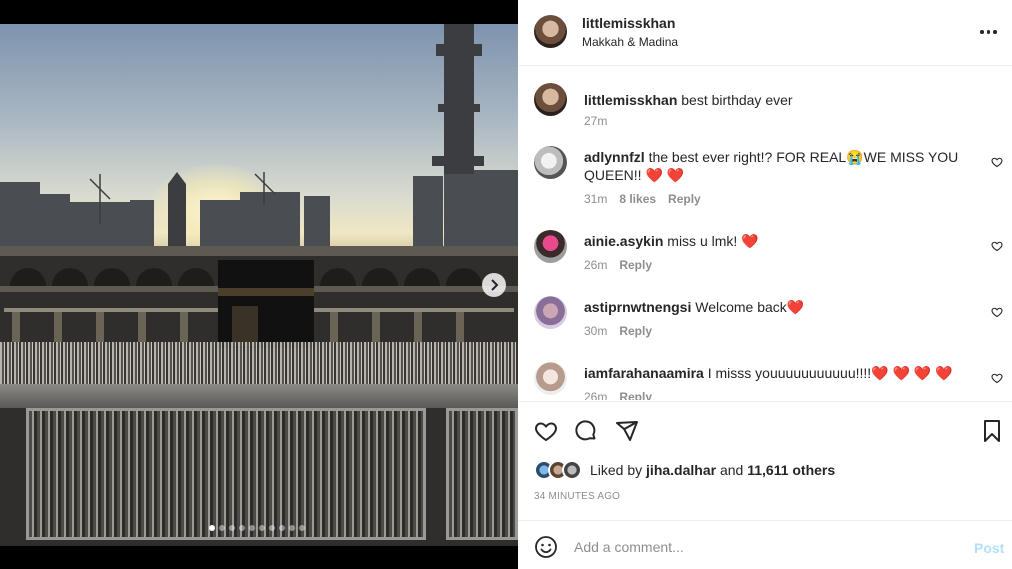  What do you see at coordinates (586, 431) in the screenshot?
I see `comment-icon` at bounding box center [586, 431].